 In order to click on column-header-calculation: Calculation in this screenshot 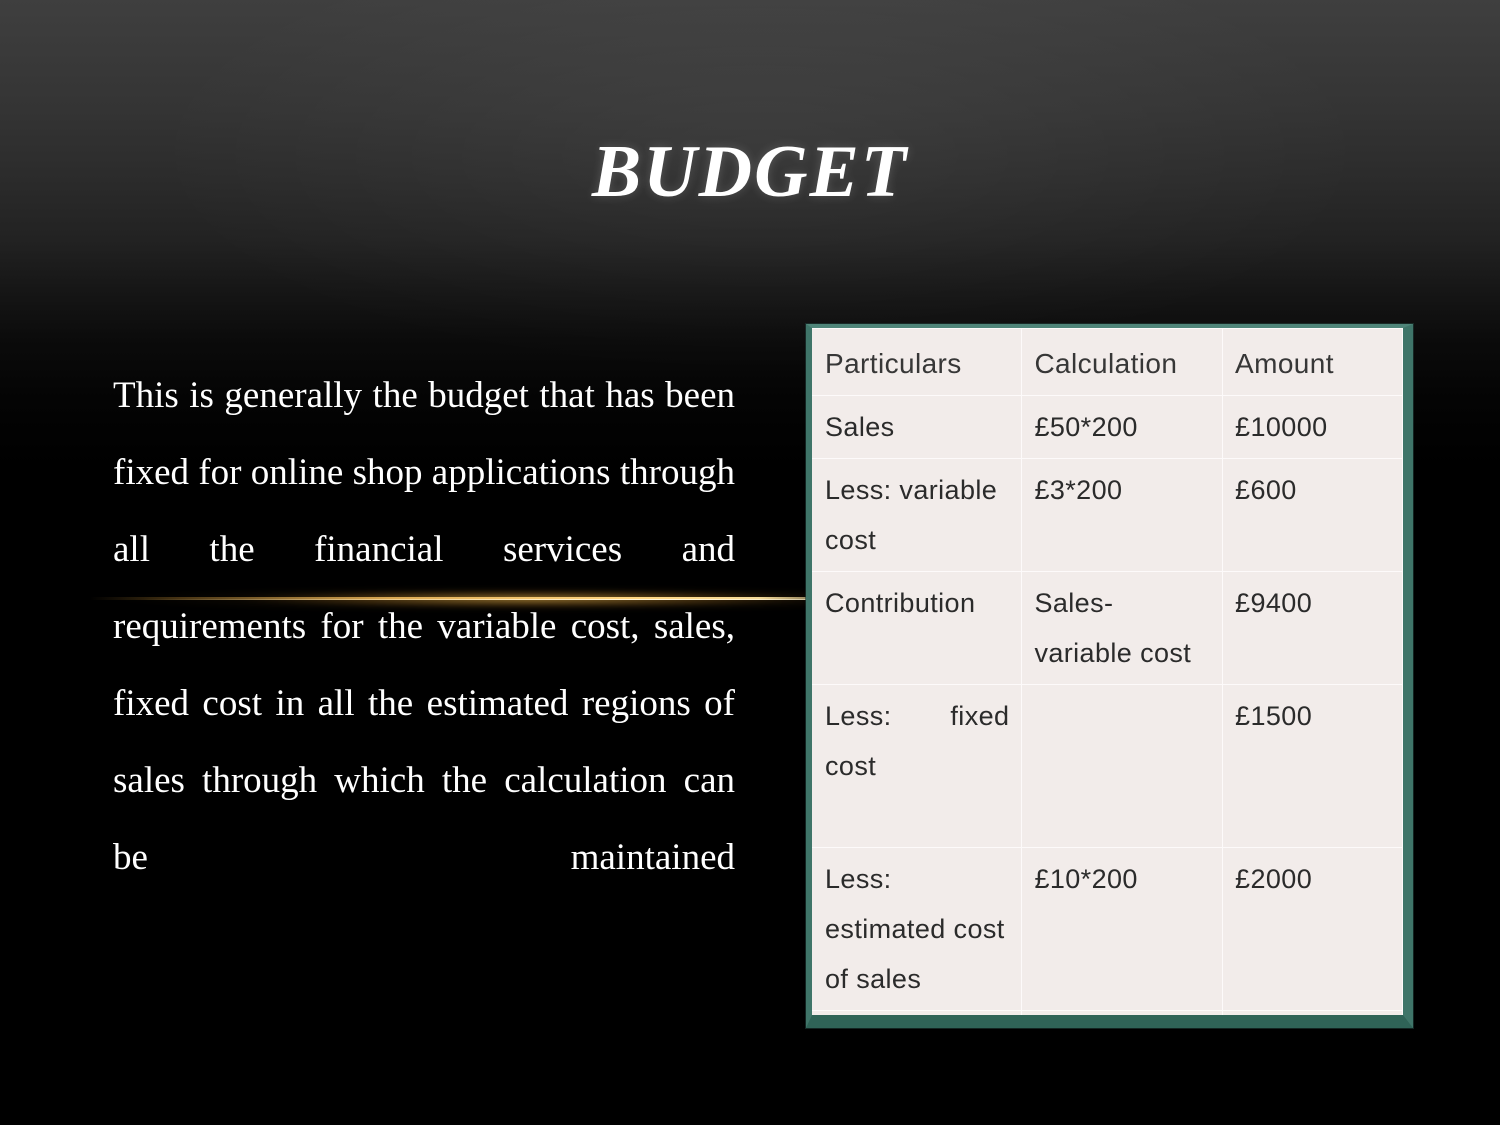, I will do `click(1122, 362)`.